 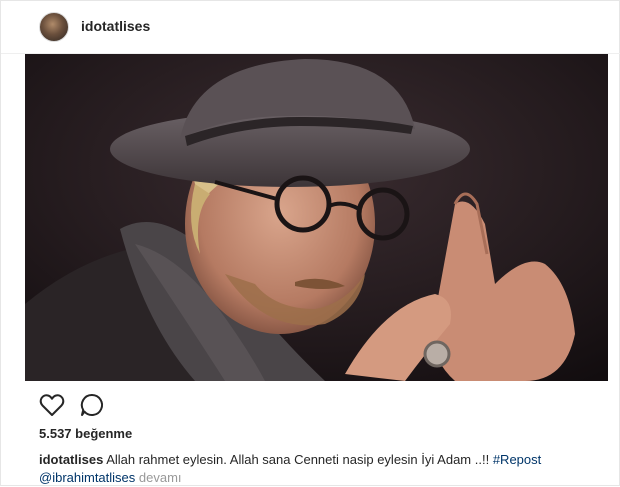 I want to click on post-username: idotatlises, so click(x=115, y=26).